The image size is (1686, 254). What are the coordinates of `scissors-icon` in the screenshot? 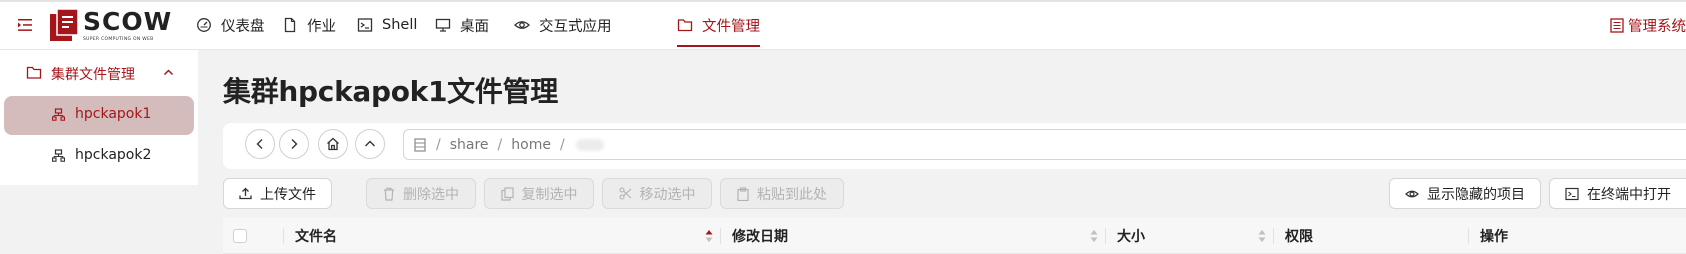 It's located at (624, 193).